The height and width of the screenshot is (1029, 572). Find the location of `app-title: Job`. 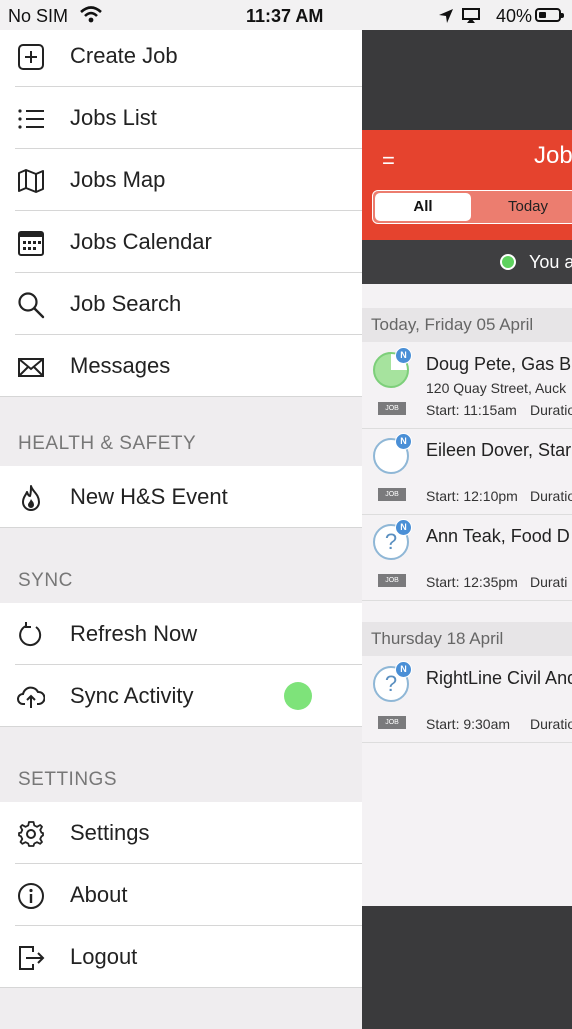

app-title: Job is located at coordinates (553, 155).